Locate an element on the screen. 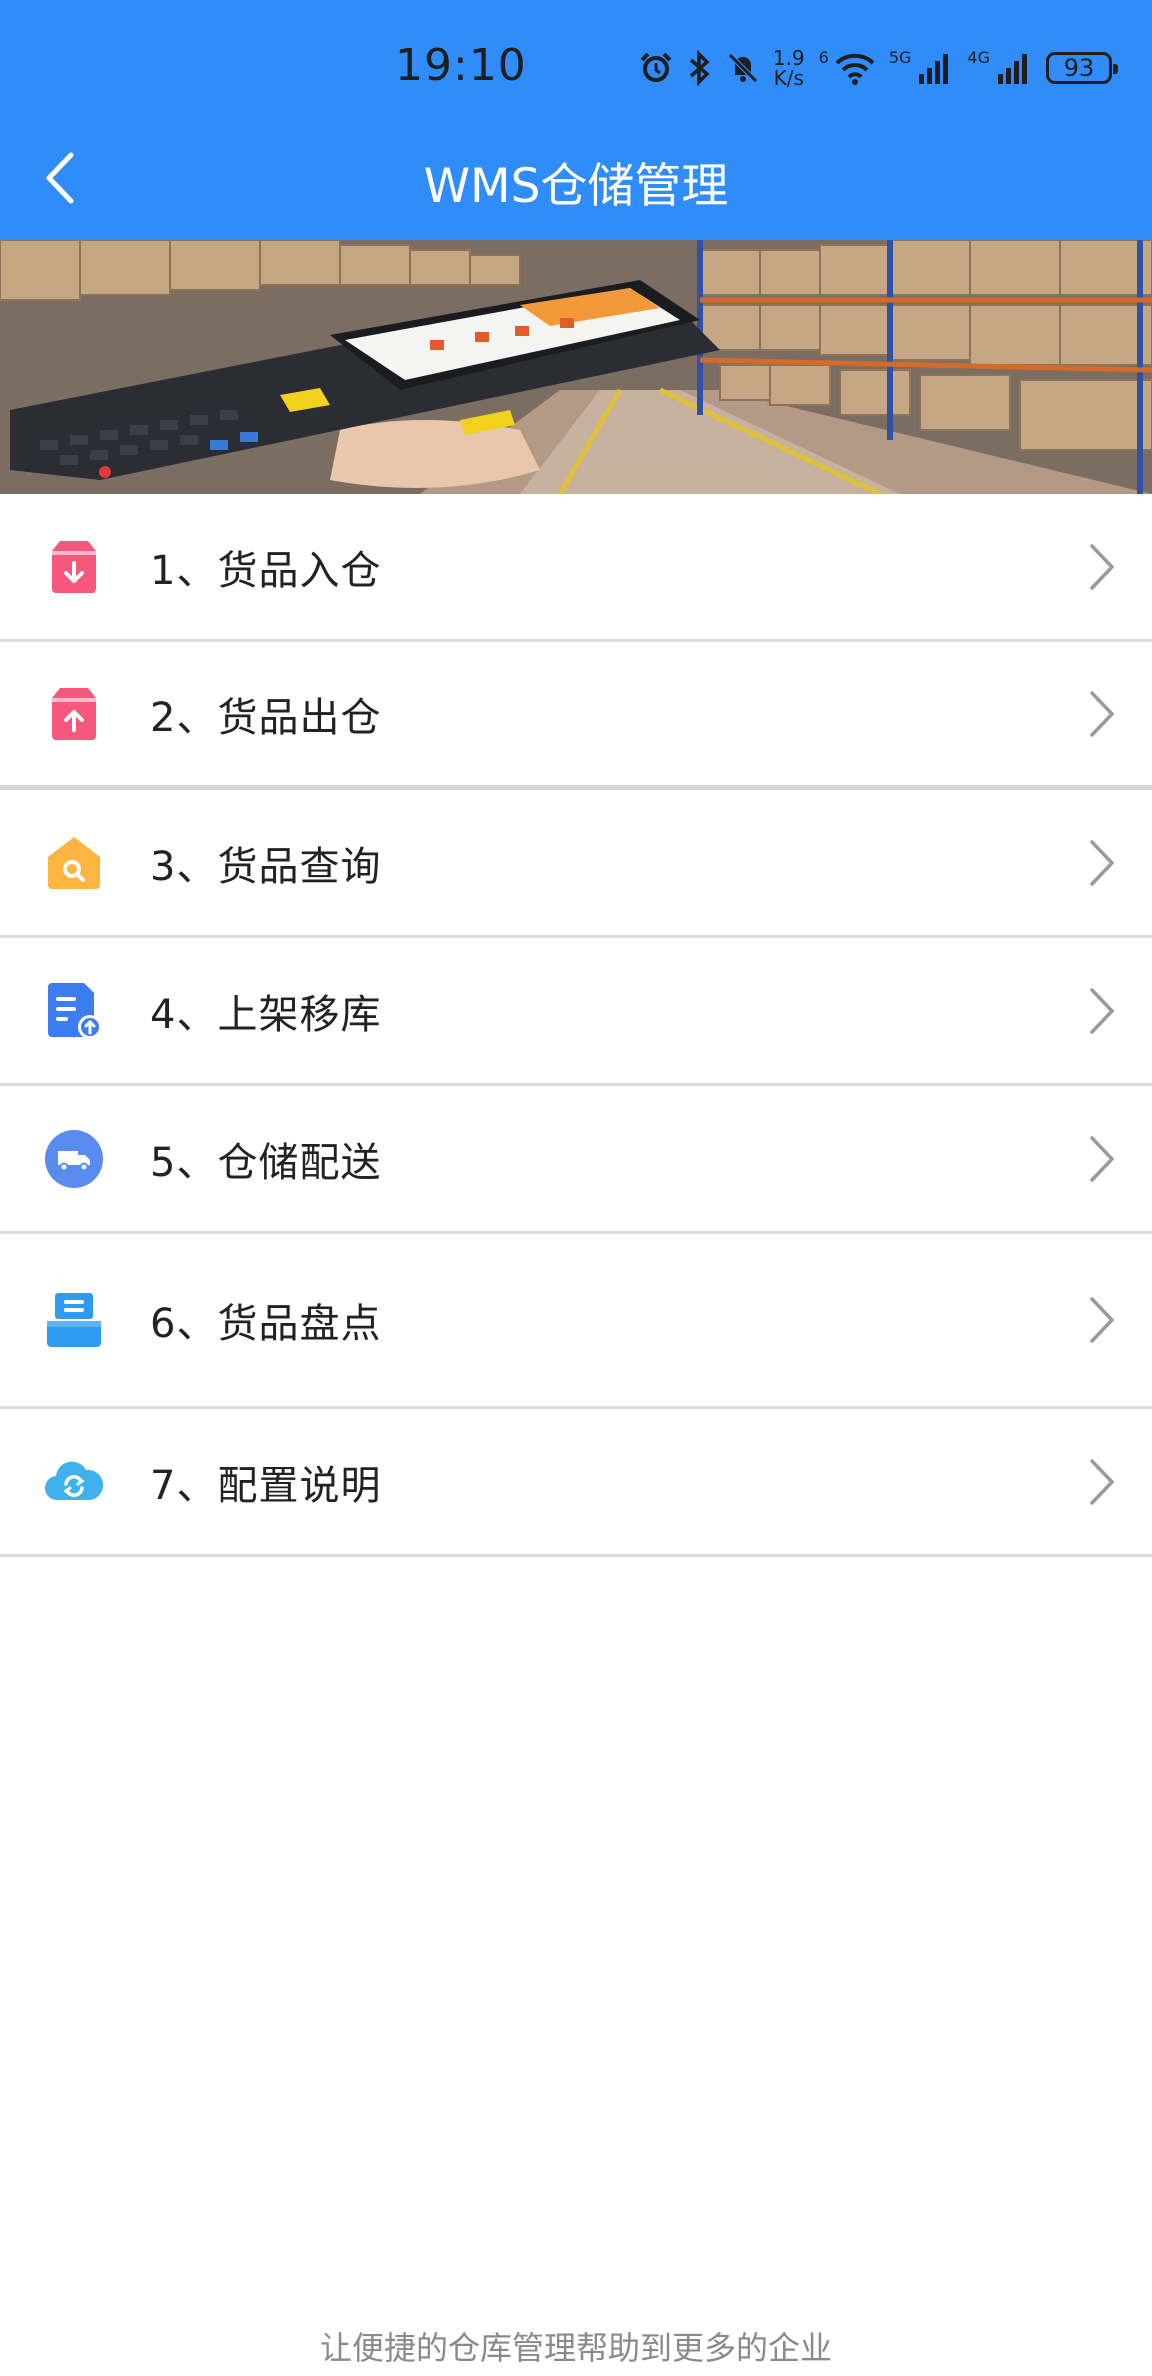 The height and width of the screenshot is (2376, 1152). menu-item-label: 7、配置说明 is located at coordinates (266, 1485).